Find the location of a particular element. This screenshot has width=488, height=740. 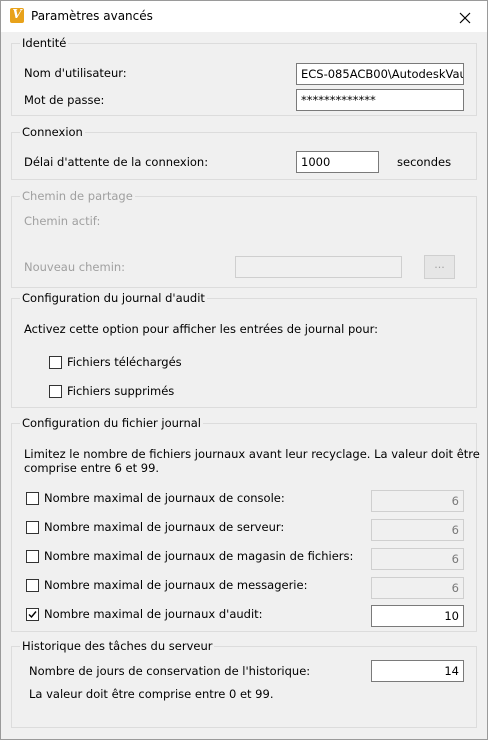

timeout-unit-label: secondes is located at coordinates (424, 162).